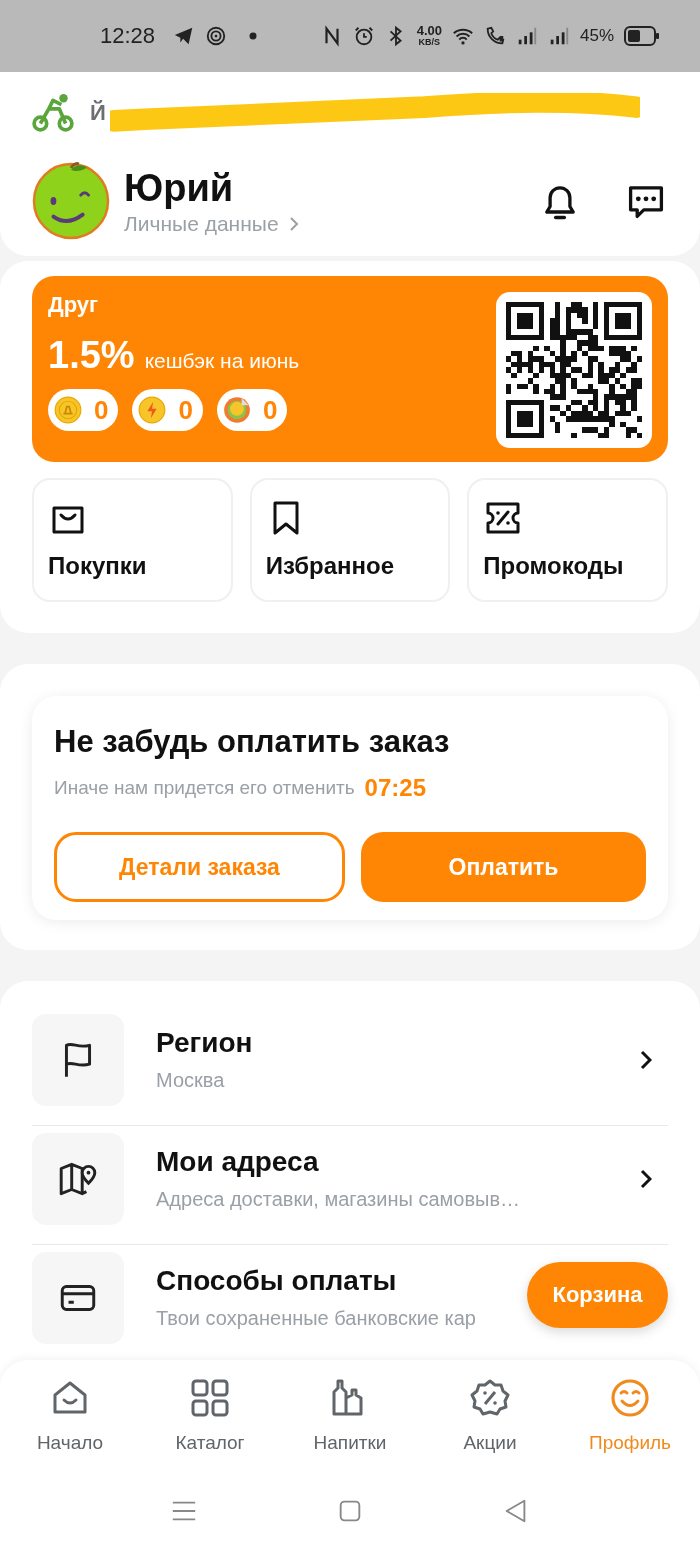 This screenshot has height=1556, width=700. What do you see at coordinates (68, 410) in the screenshot?
I see `coin-icon` at bounding box center [68, 410].